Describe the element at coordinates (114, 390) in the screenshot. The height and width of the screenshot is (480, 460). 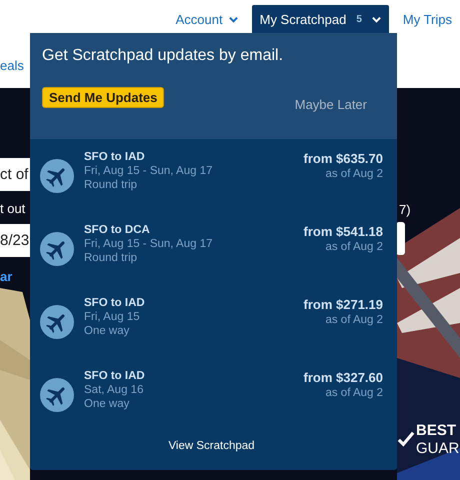
I see `trip-dates: Sat, Aug 16` at that location.